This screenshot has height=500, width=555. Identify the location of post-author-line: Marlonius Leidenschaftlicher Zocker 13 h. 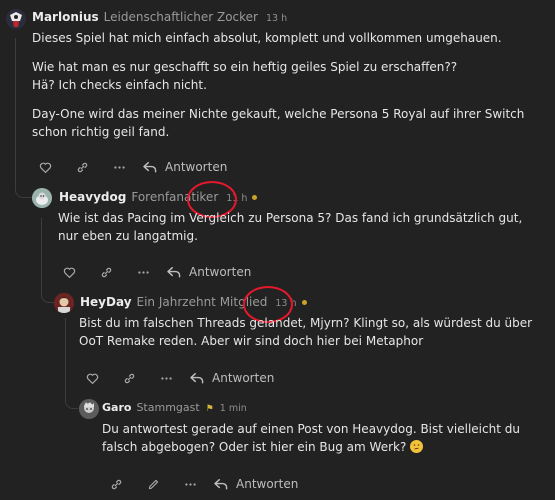
(159, 17).